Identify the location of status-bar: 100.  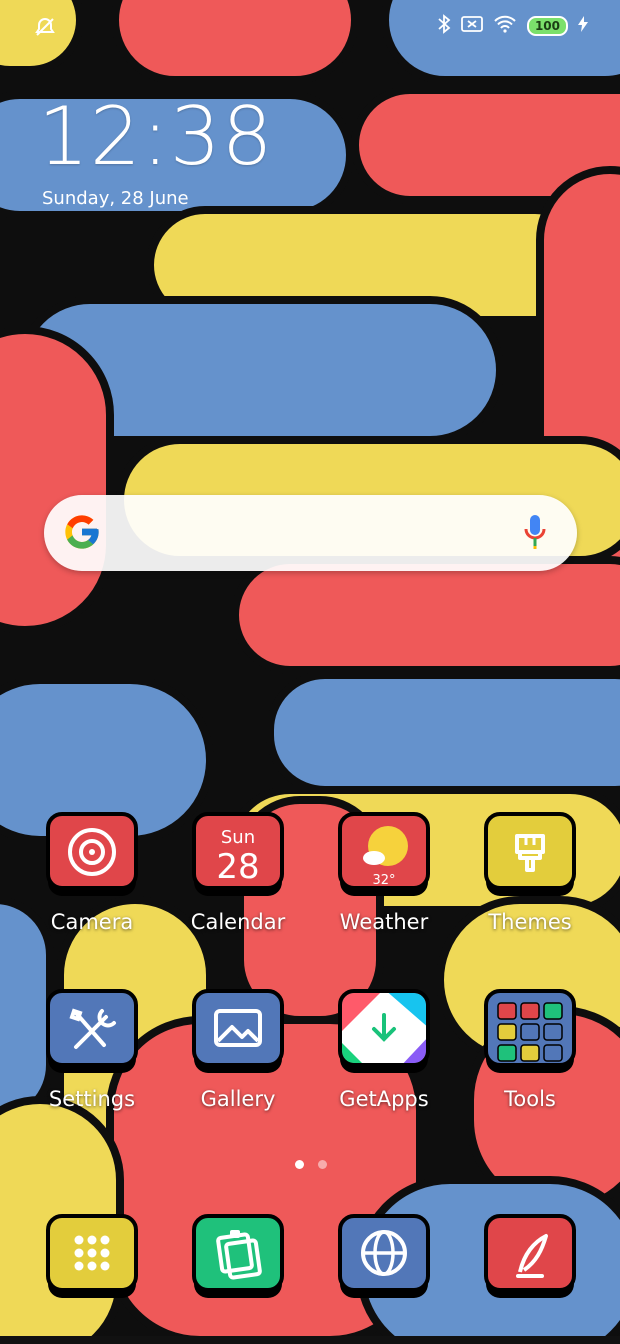
(310, 28).